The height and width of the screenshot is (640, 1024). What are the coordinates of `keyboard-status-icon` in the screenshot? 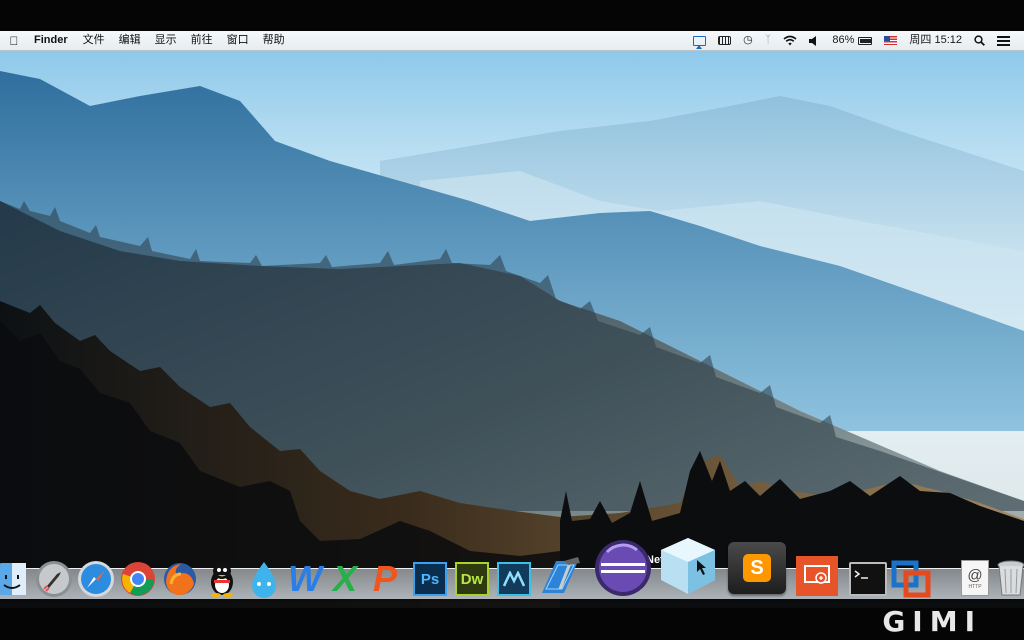 It's located at (724, 40).